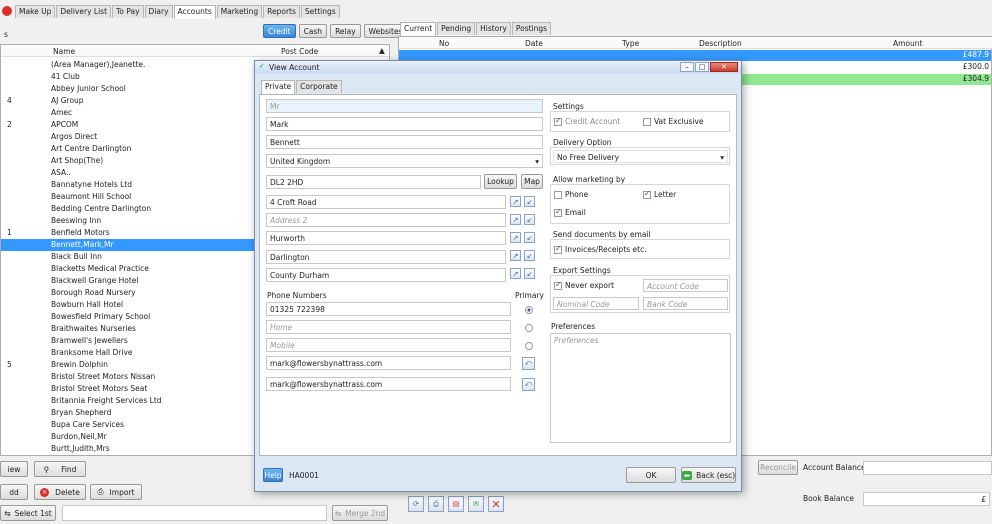  What do you see at coordinates (665, 194) in the screenshot?
I see `letter-label: Letter` at bounding box center [665, 194].